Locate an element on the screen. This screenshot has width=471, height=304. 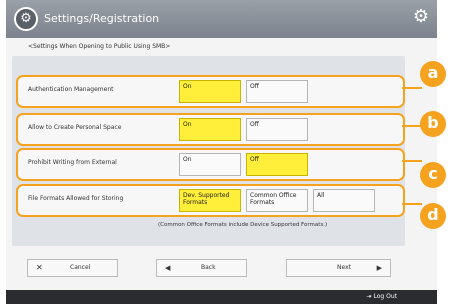
settings-icon: ⚙ is located at coordinates (26, 19).